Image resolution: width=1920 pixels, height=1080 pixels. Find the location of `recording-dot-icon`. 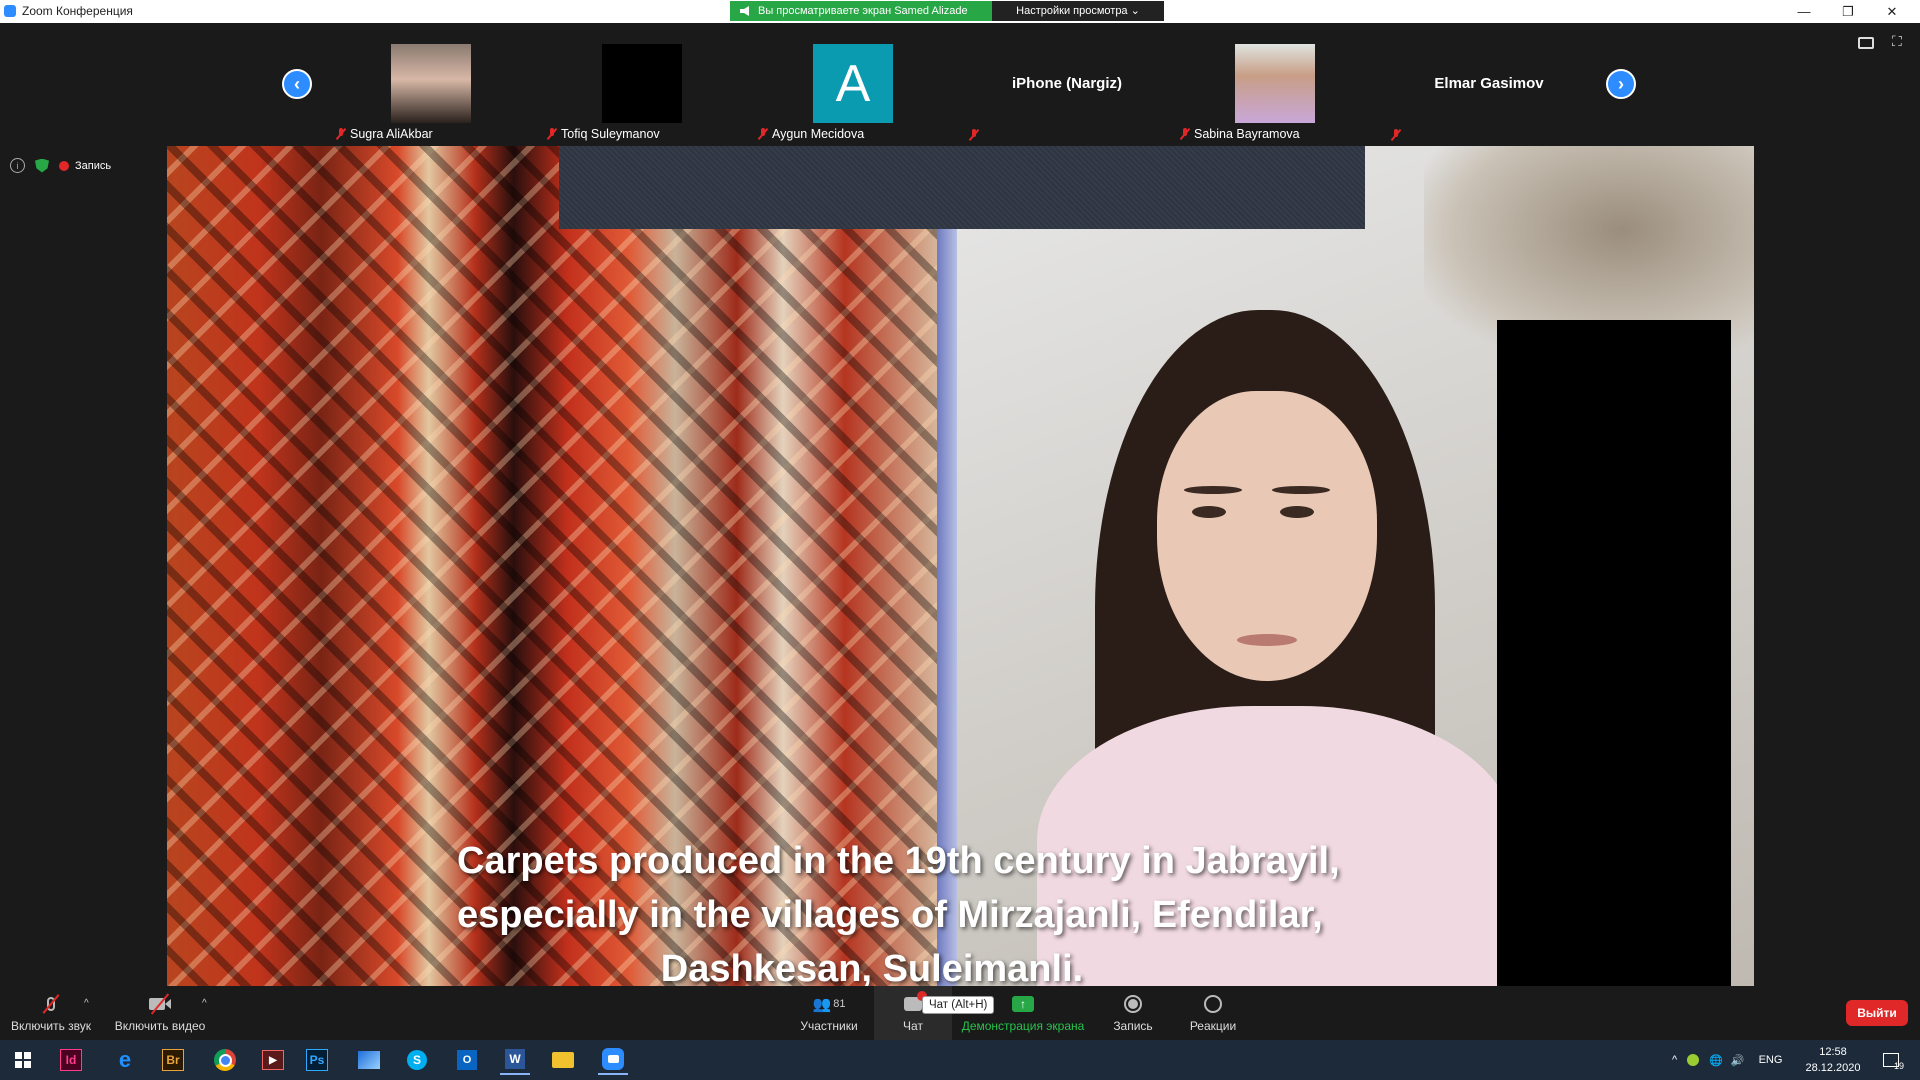

recording-dot-icon is located at coordinates (64, 165).